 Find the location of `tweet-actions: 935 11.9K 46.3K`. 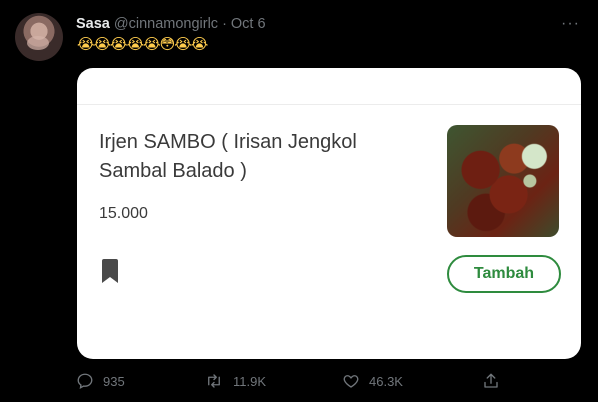

tweet-actions: 935 11.9K 46.3K is located at coordinates (291, 382).